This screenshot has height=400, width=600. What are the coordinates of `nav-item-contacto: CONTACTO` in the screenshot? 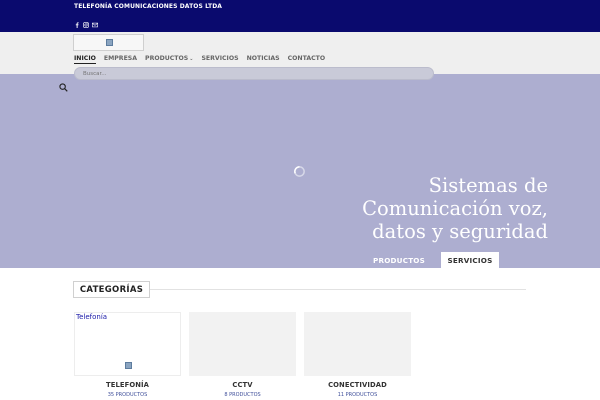 It's located at (307, 59).